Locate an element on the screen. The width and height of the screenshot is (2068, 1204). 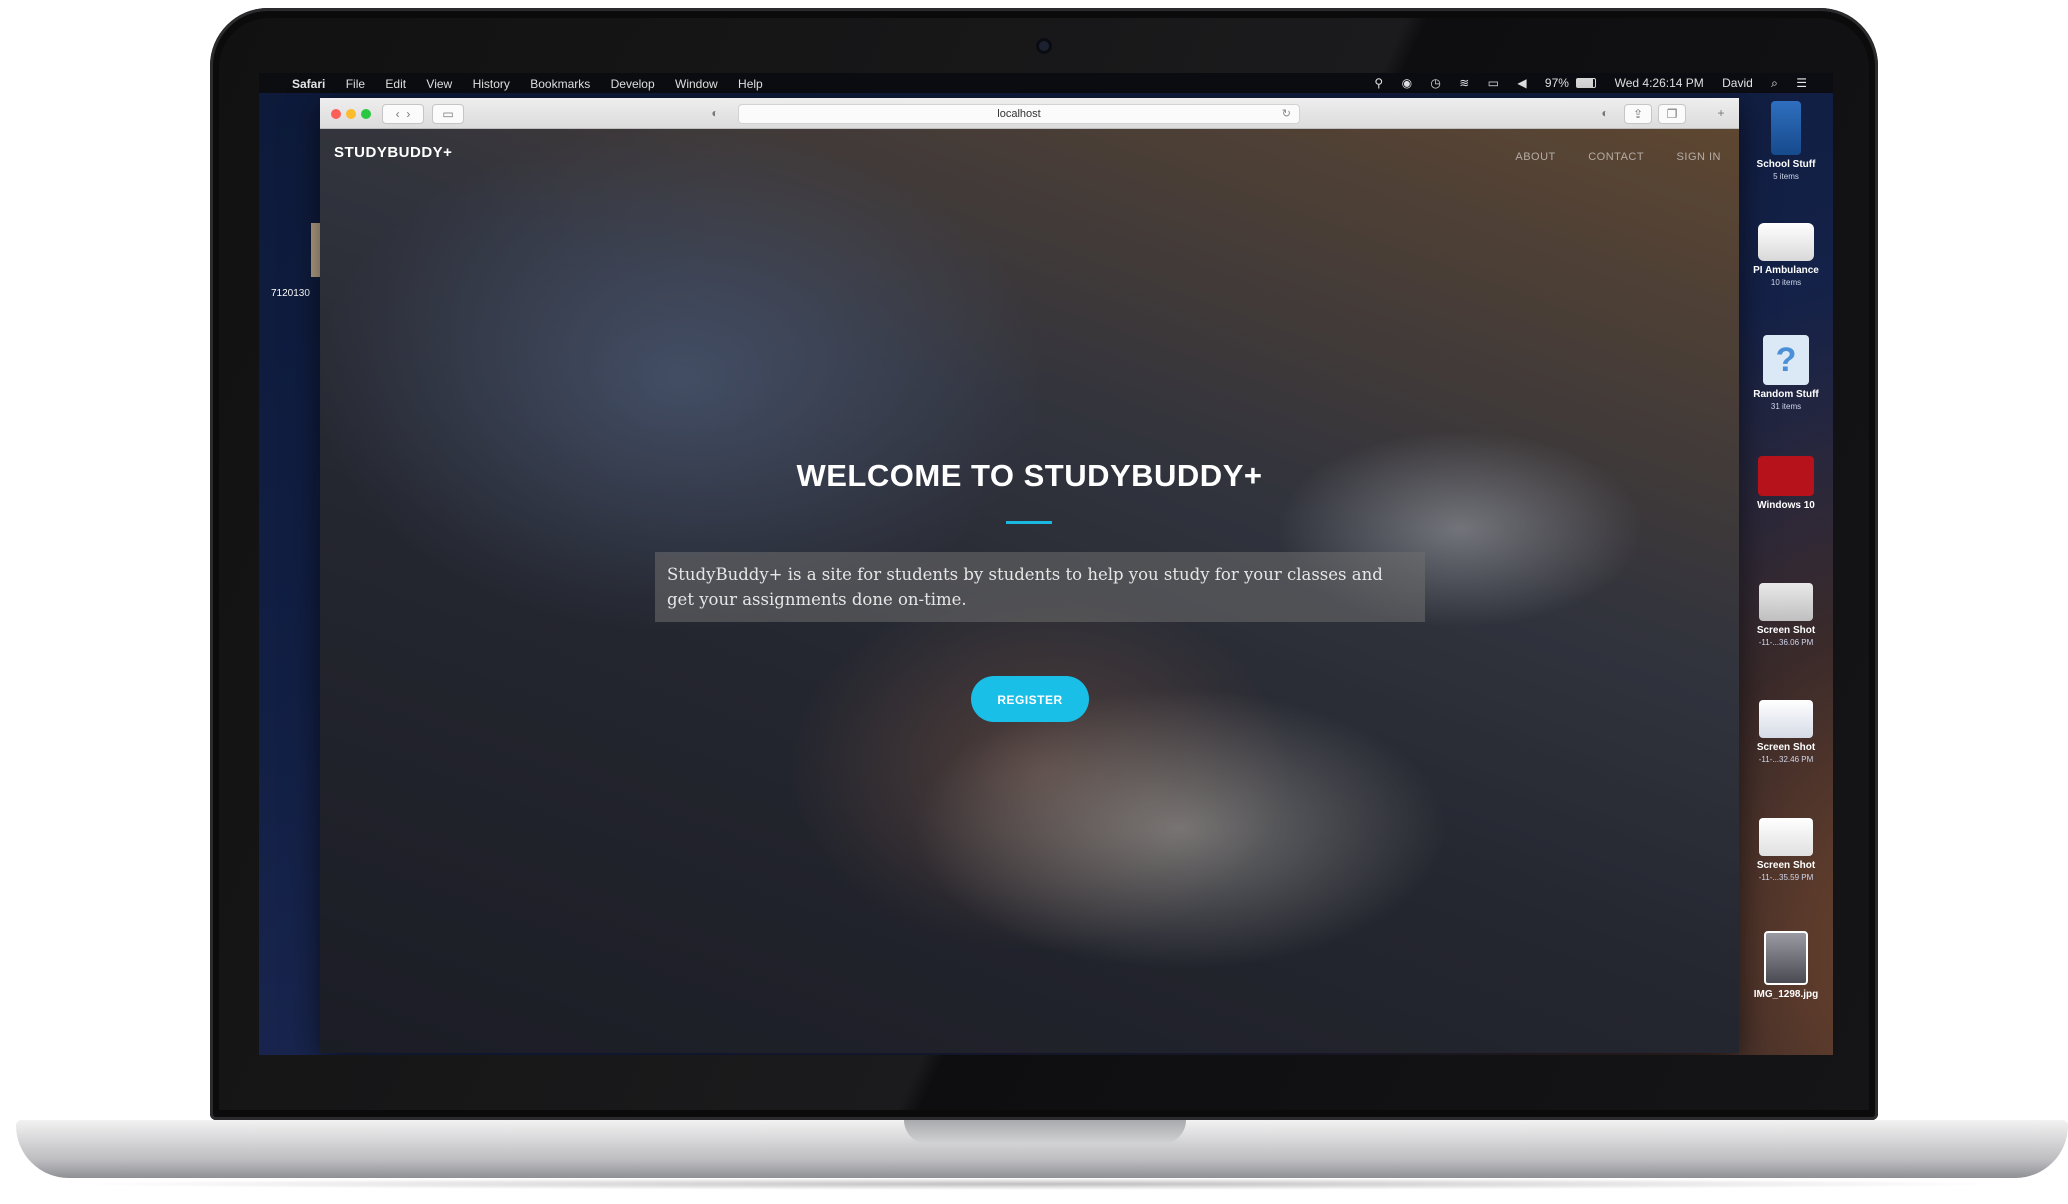
desktop-photo-file: IMG_1298.jpg is located at coordinates (1786, 966).